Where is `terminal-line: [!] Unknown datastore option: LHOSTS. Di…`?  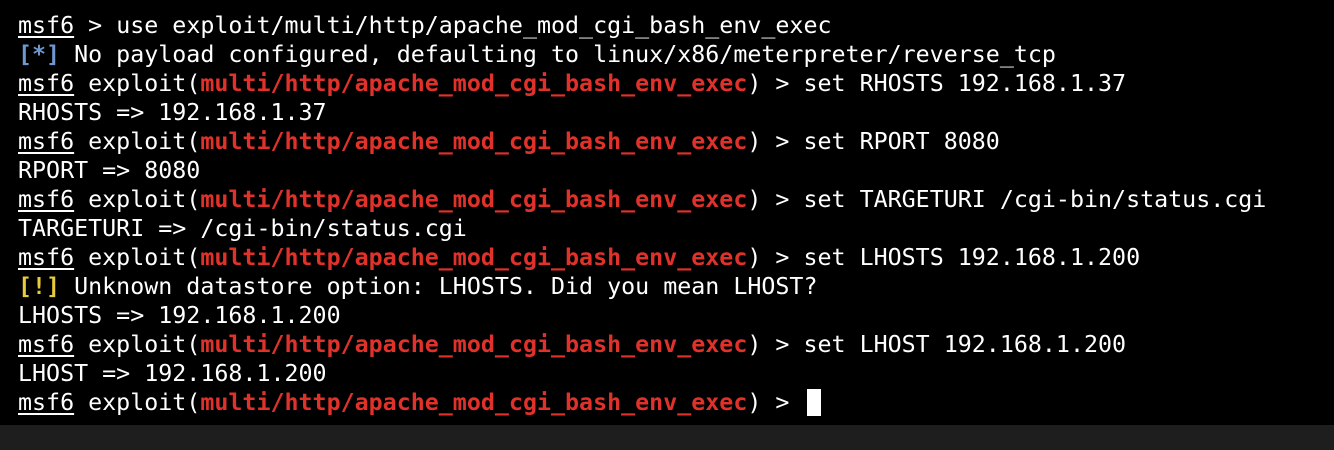
terminal-line: [!] Unknown datastore option: LHOSTS. Di… is located at coordinates (676, 286).